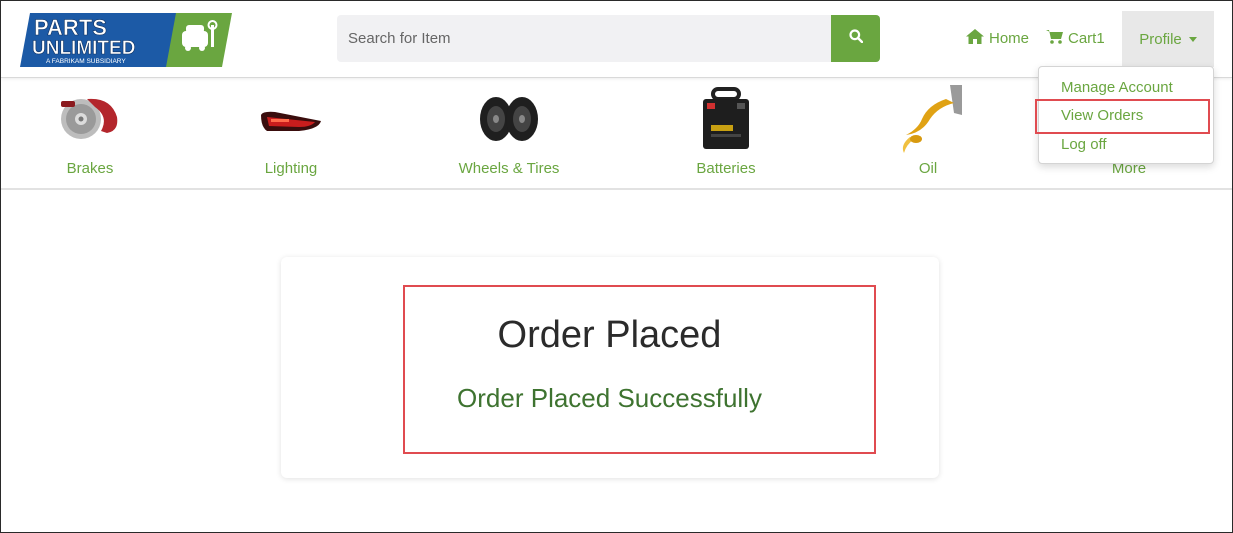  I want to click on svg-text: UNLIMITED, so click(83, 48).